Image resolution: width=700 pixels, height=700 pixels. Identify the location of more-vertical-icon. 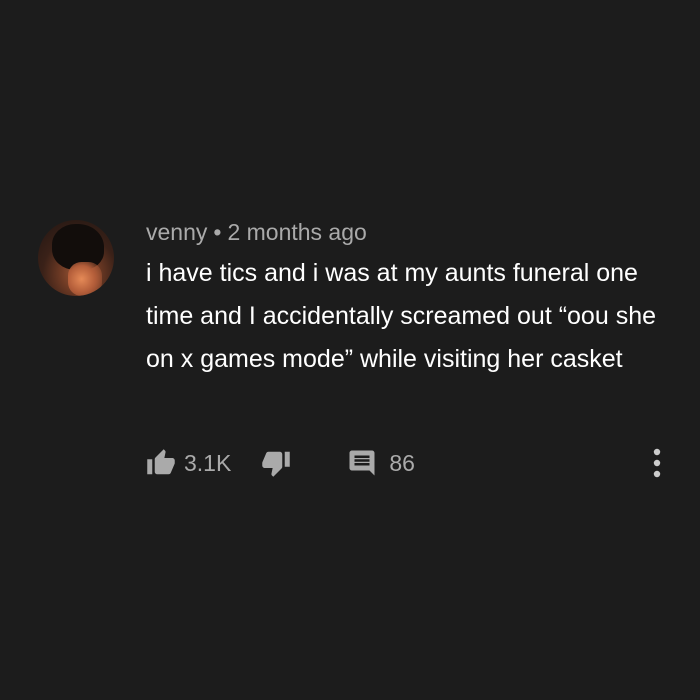
(657, 463).